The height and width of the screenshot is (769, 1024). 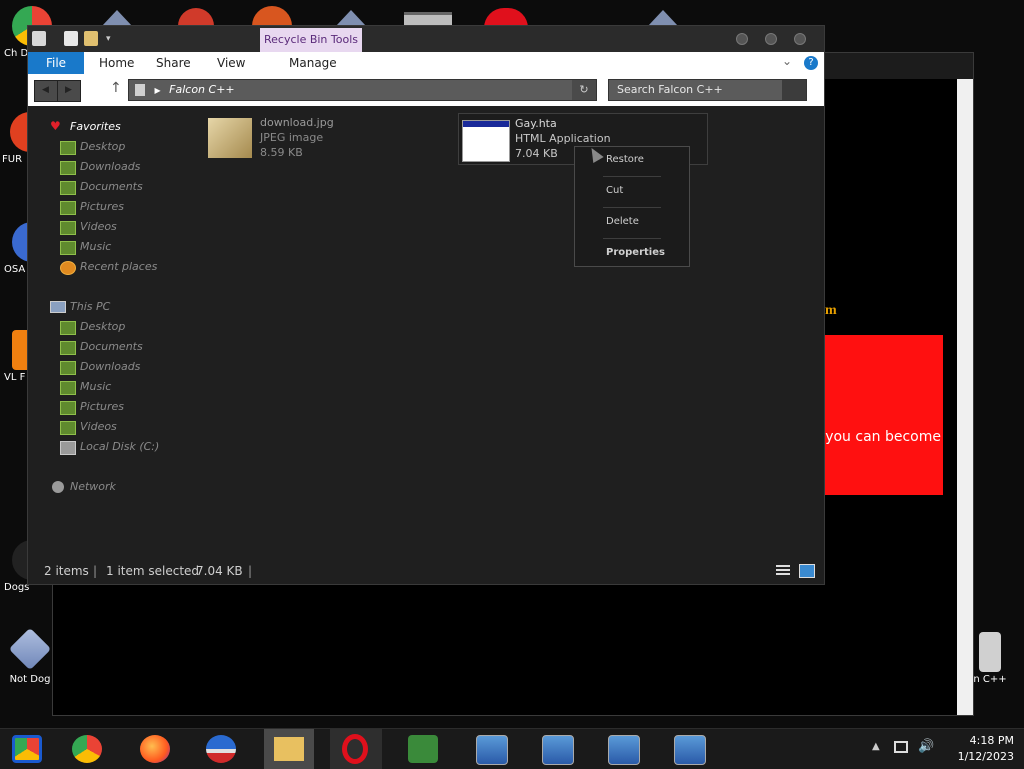 What do you see at coordinates (362, 90) in the screenshot?
I see `address-bar: ▶ Falcon C++ ↻` at bounding box center [362, 90].